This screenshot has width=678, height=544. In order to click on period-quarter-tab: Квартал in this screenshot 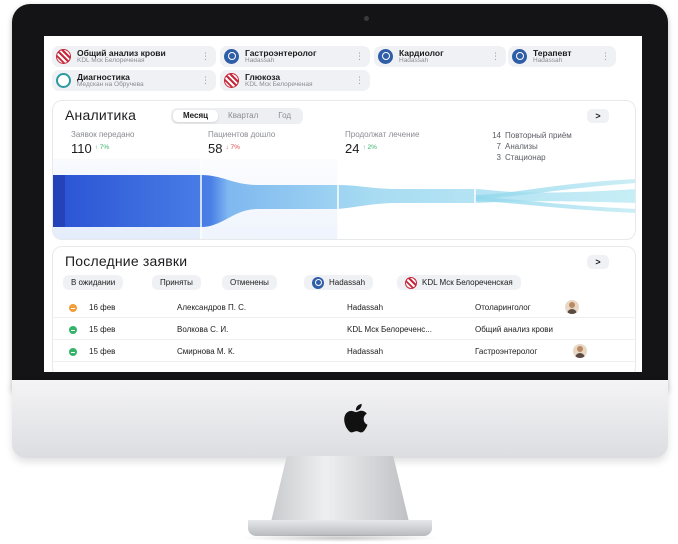, I will do `click(243, 116)`.